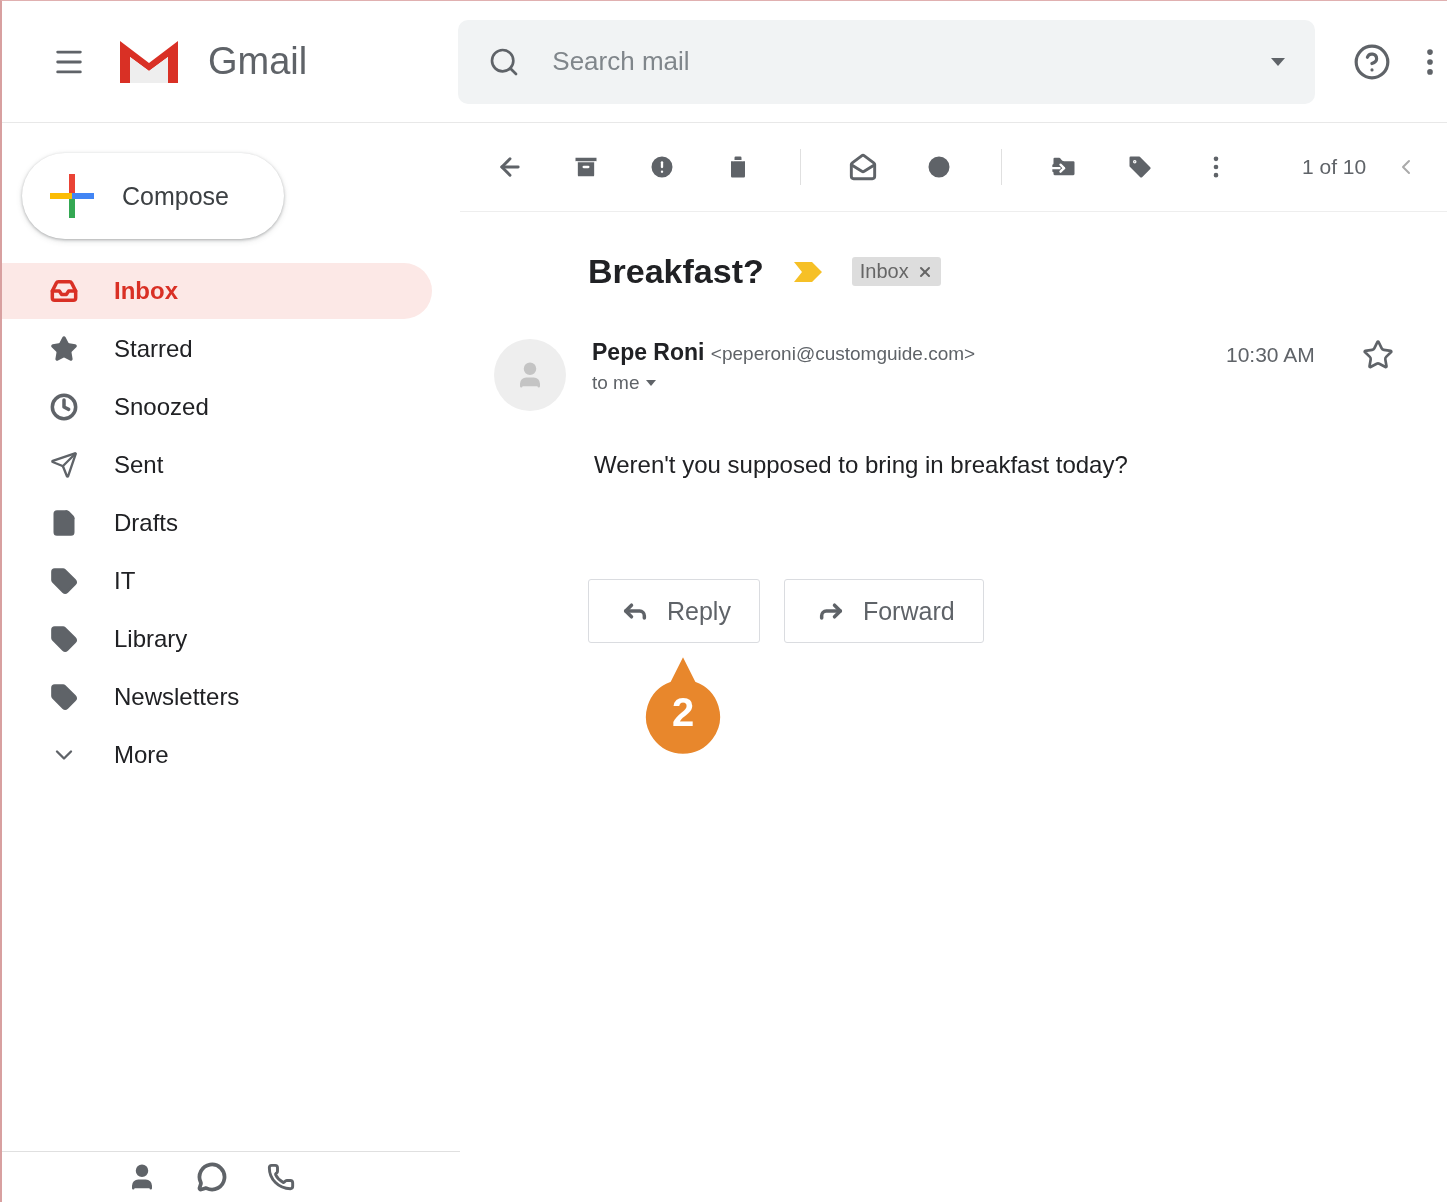 This screenshot has height=1202, width=1447. What do you see at coordinates (258, 61) in the screenshot?
I see `app-name: Gmail` at bounding box center [258, 61].